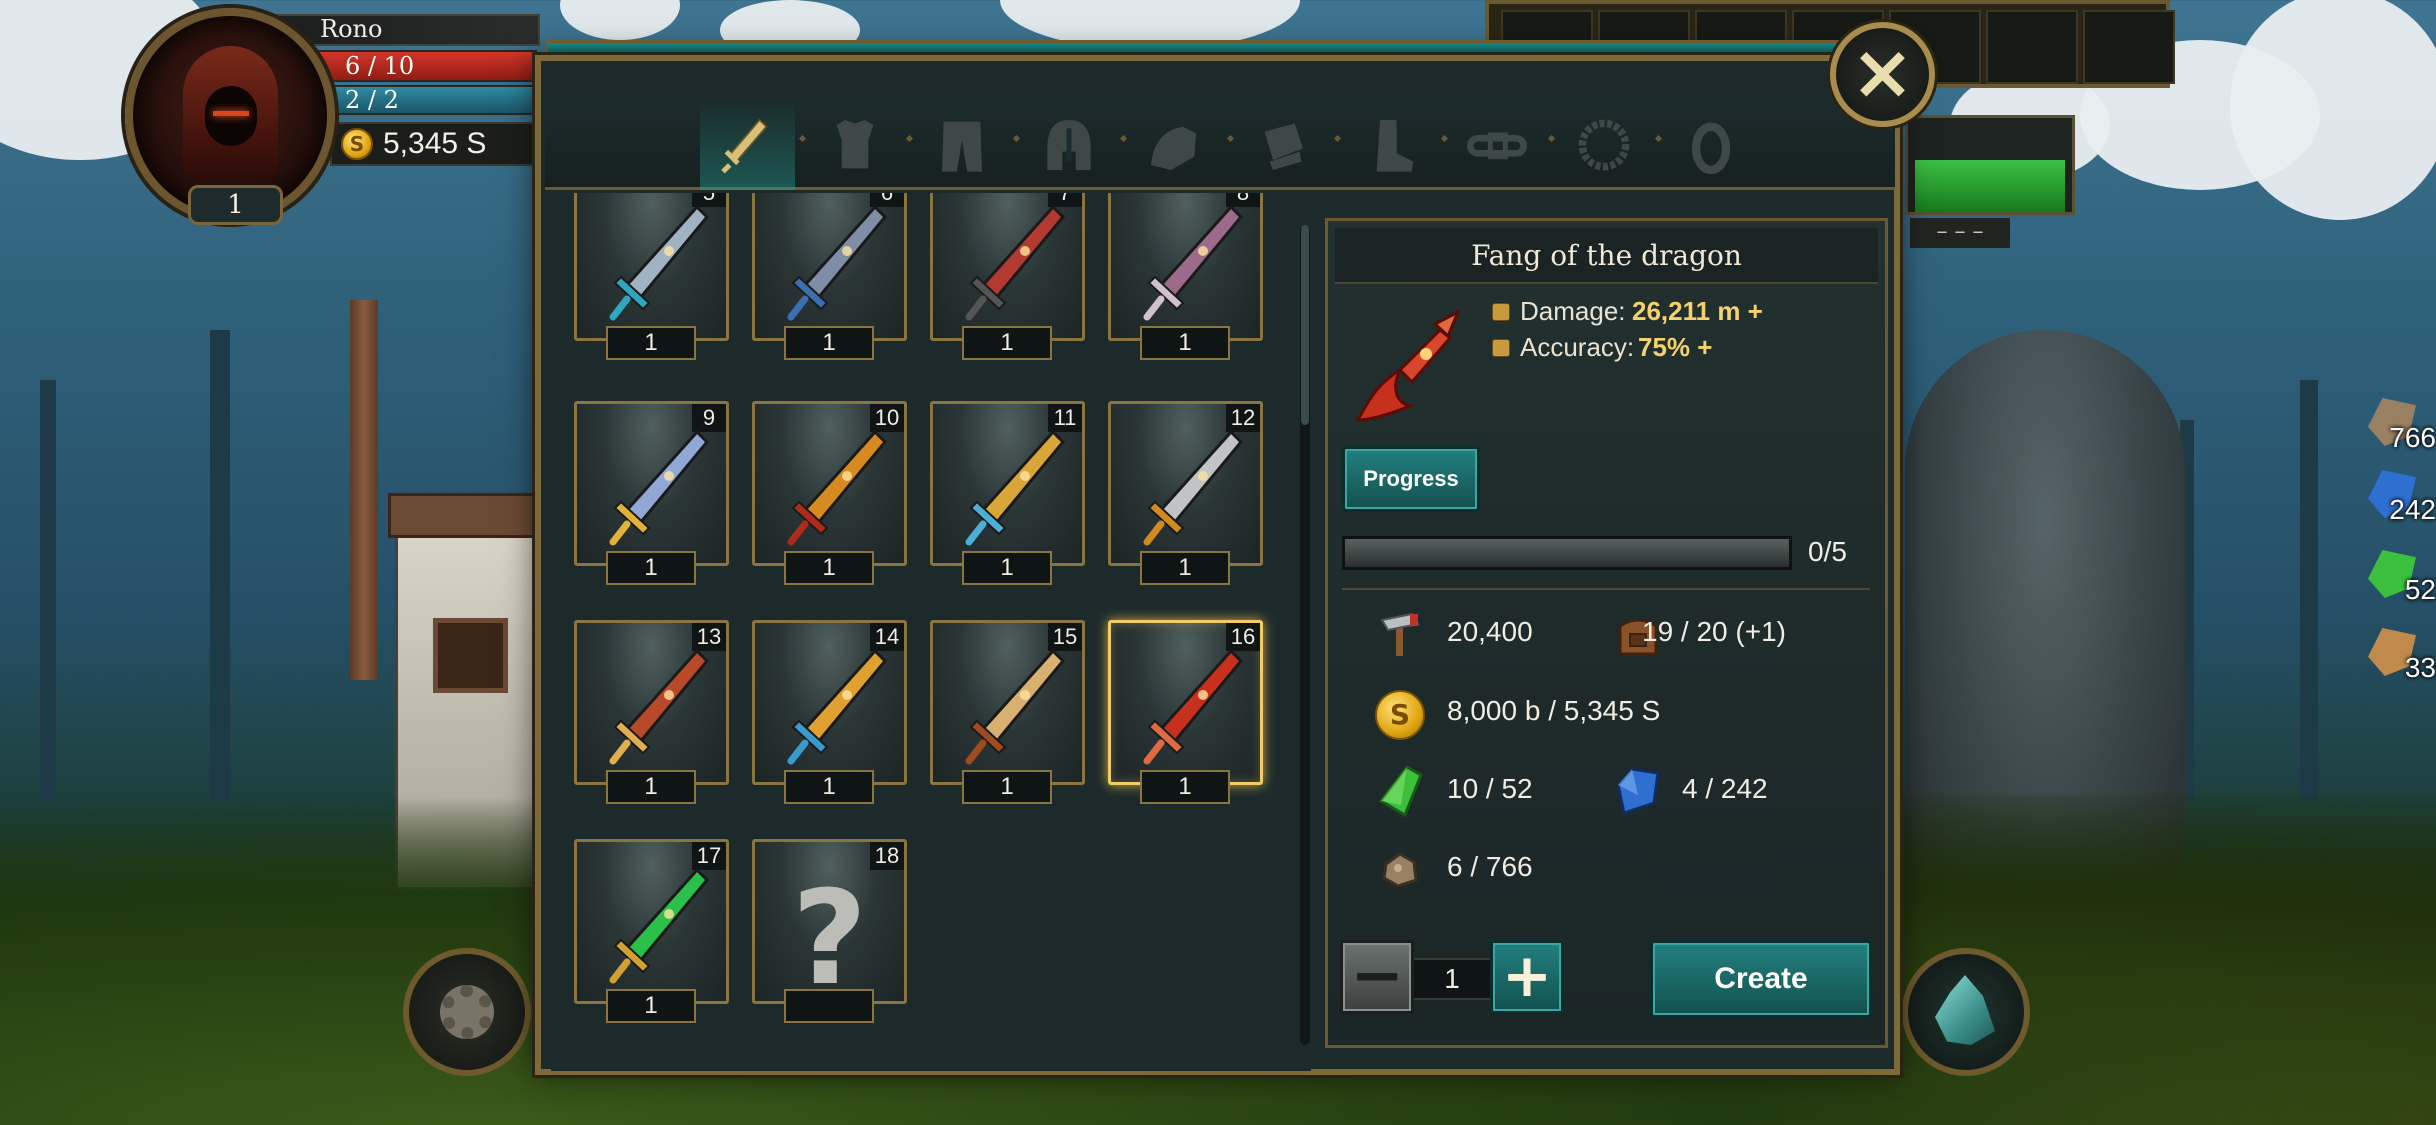  I want to click on chimney-pole, so click(364, 490).